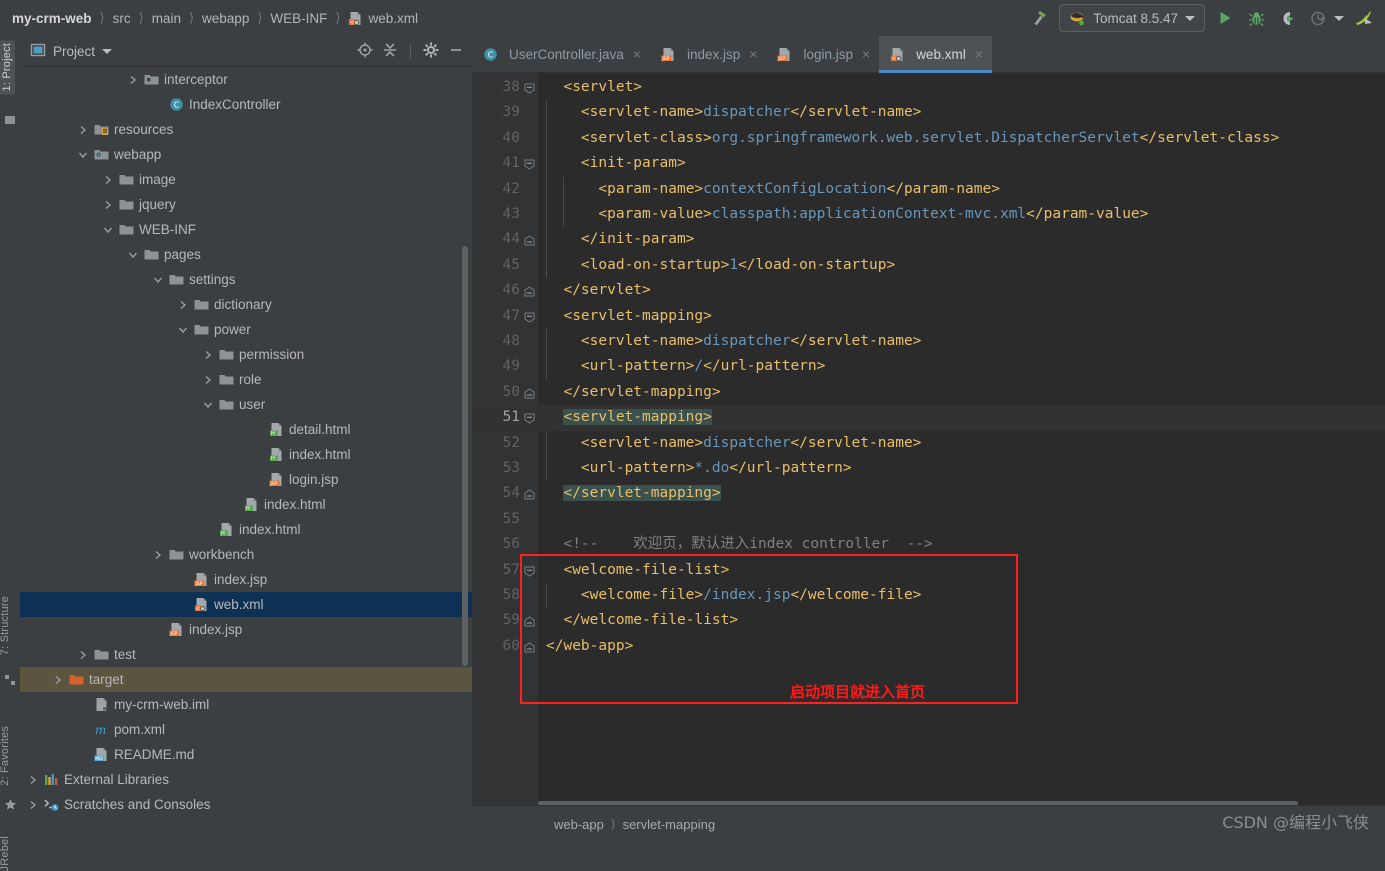  What do you see at coordinates (166, 18) in the screenshot?
I see `breadcrumb-item-main: main` at bounding box center [166, 18].